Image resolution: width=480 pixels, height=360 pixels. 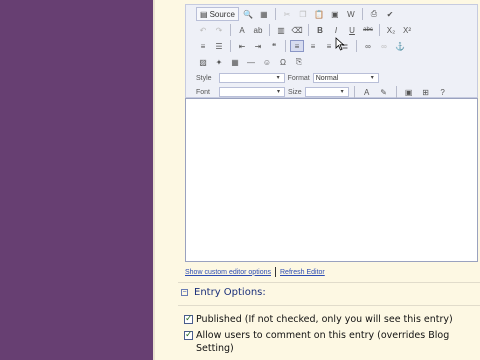 What do you see at coordinates (384, 92) in the screenshot?
I see `background-color-icon: ✎` at bounding box center [384, 92].